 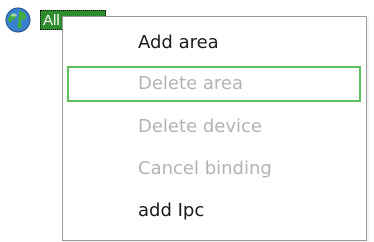 I want to click on menu-item-add-area: Add area, so click(x=214, y=43).